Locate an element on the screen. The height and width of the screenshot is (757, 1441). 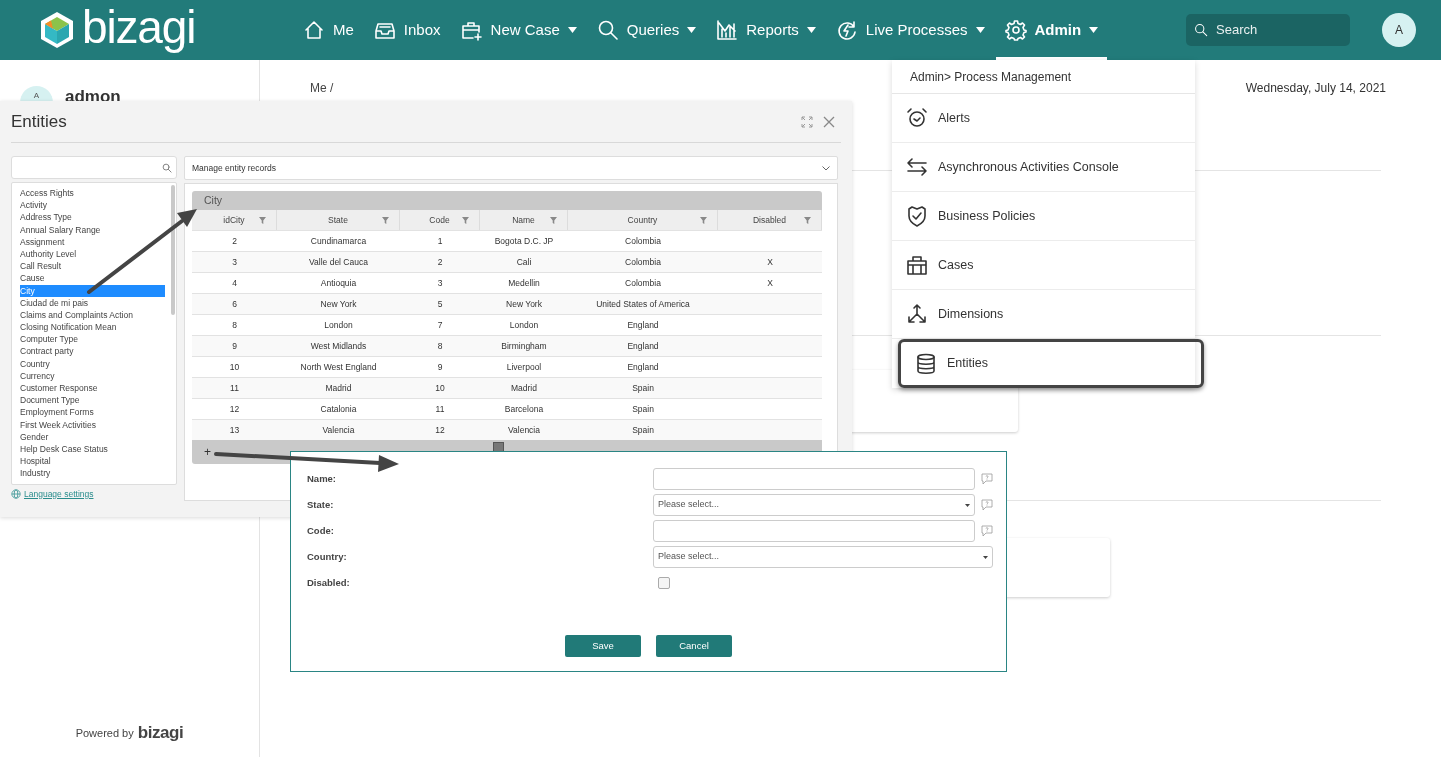
nav-item: Reports is located at coordinates (766, 30).